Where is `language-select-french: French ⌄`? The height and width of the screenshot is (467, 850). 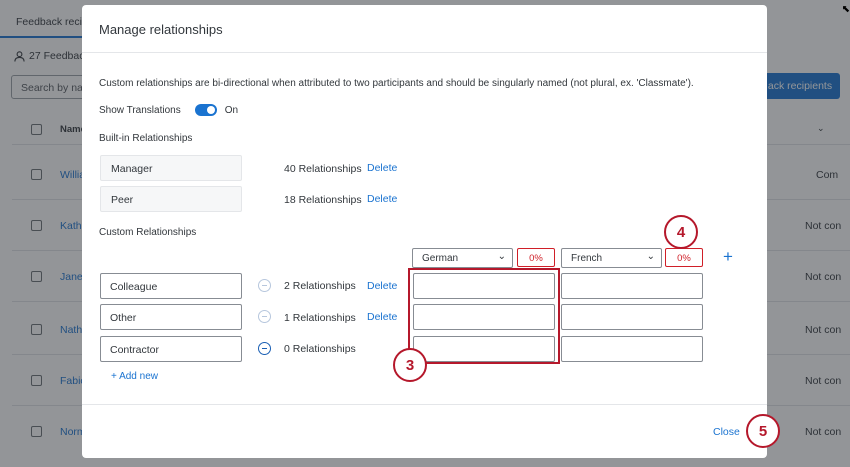
language-select-french: French ⌄ is located at coordinates (611, 258).